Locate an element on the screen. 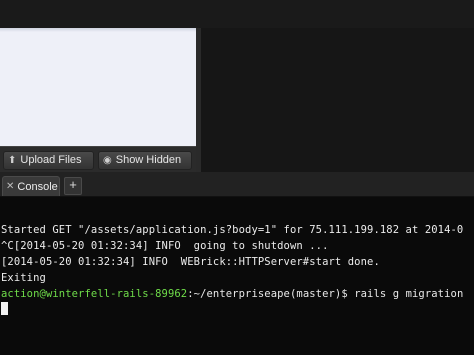  add-tab-button: + is located at coordinates (73, 186).